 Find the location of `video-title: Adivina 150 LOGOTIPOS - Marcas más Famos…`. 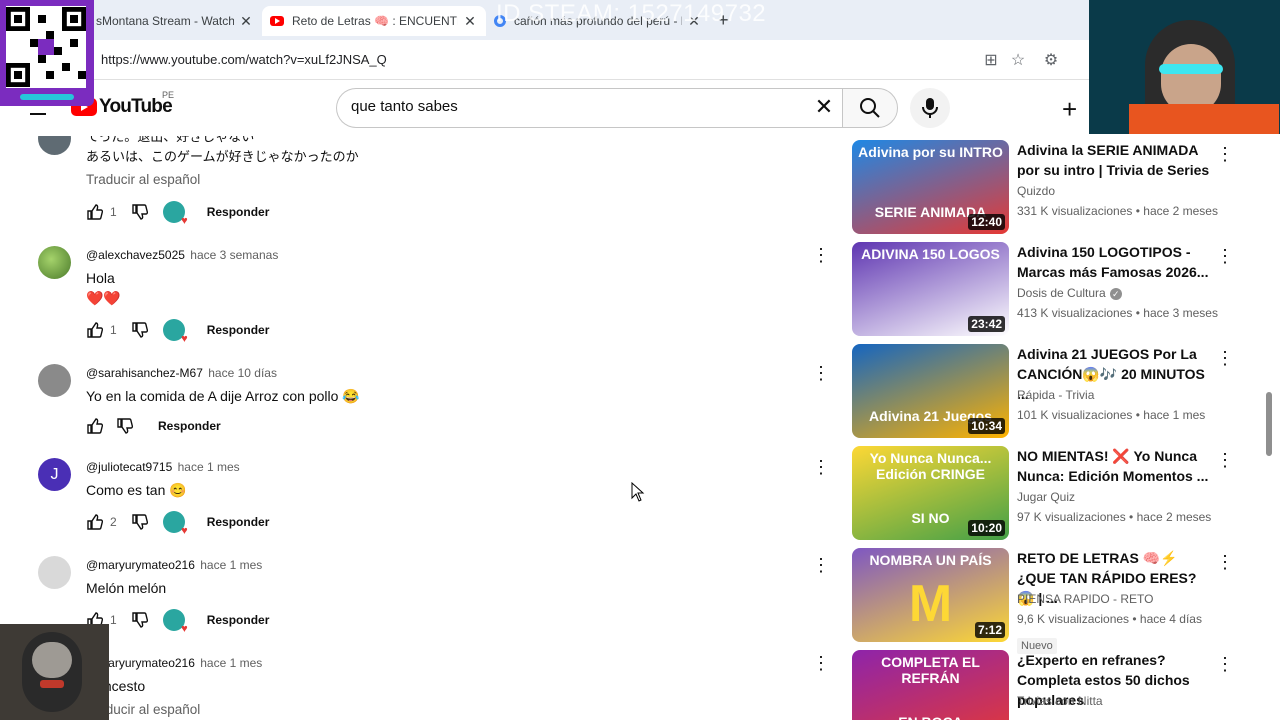

video-title: Adivina 150 LOGOTIPOS - Marcas más Famos… is located at coordinates (1114, 262).